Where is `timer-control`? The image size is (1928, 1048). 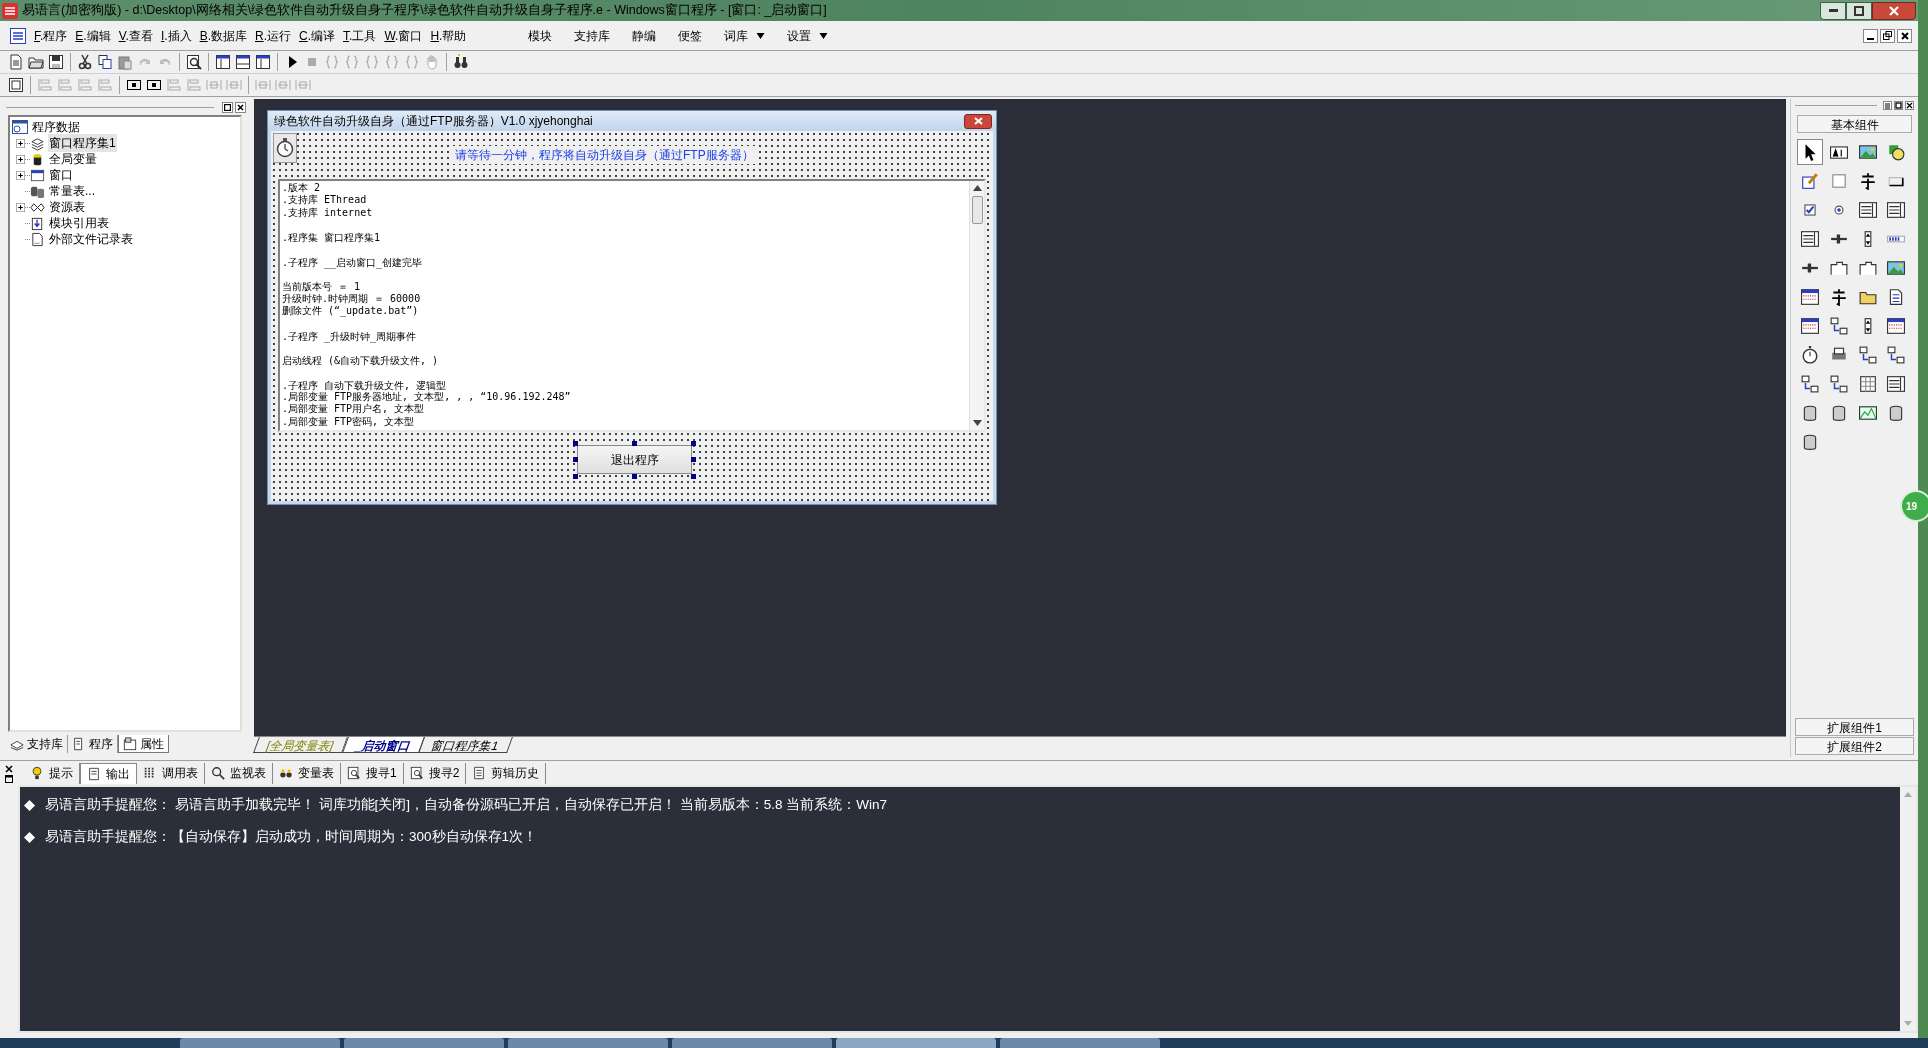
timer-control is located at coordinates (285, 148).